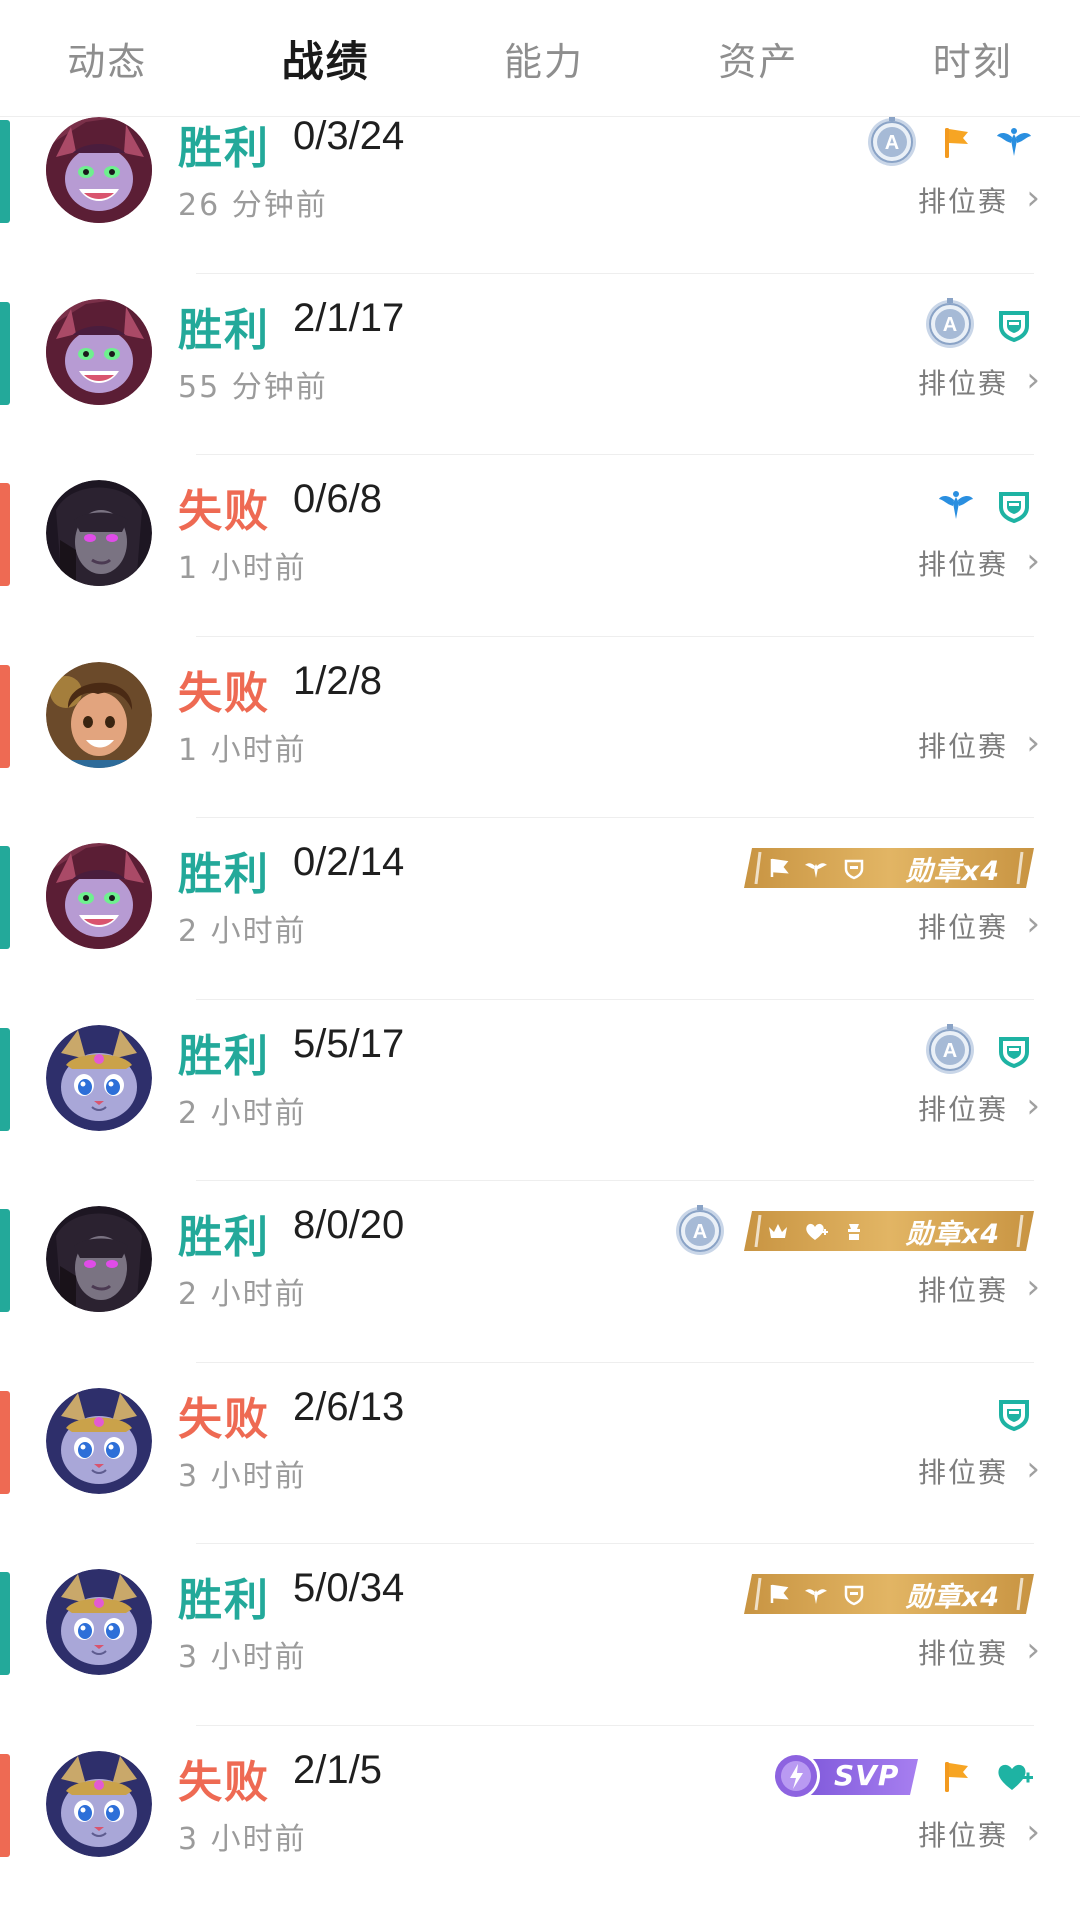  I want to click on tab-bar: 动态 战绩 能力 资产 时刻, so click(540, 58).